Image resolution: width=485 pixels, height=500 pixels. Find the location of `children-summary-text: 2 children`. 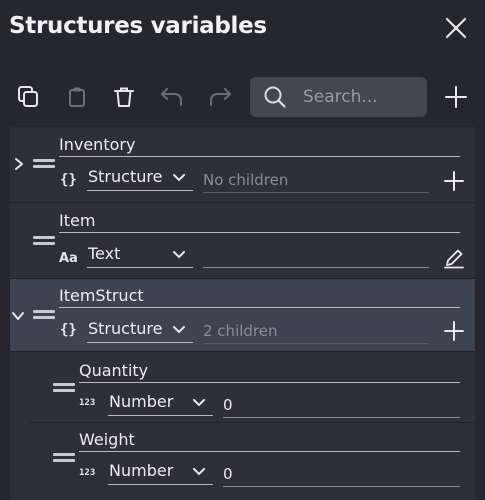

children-summary-text: 2 children is located at coordinates (240, 331).